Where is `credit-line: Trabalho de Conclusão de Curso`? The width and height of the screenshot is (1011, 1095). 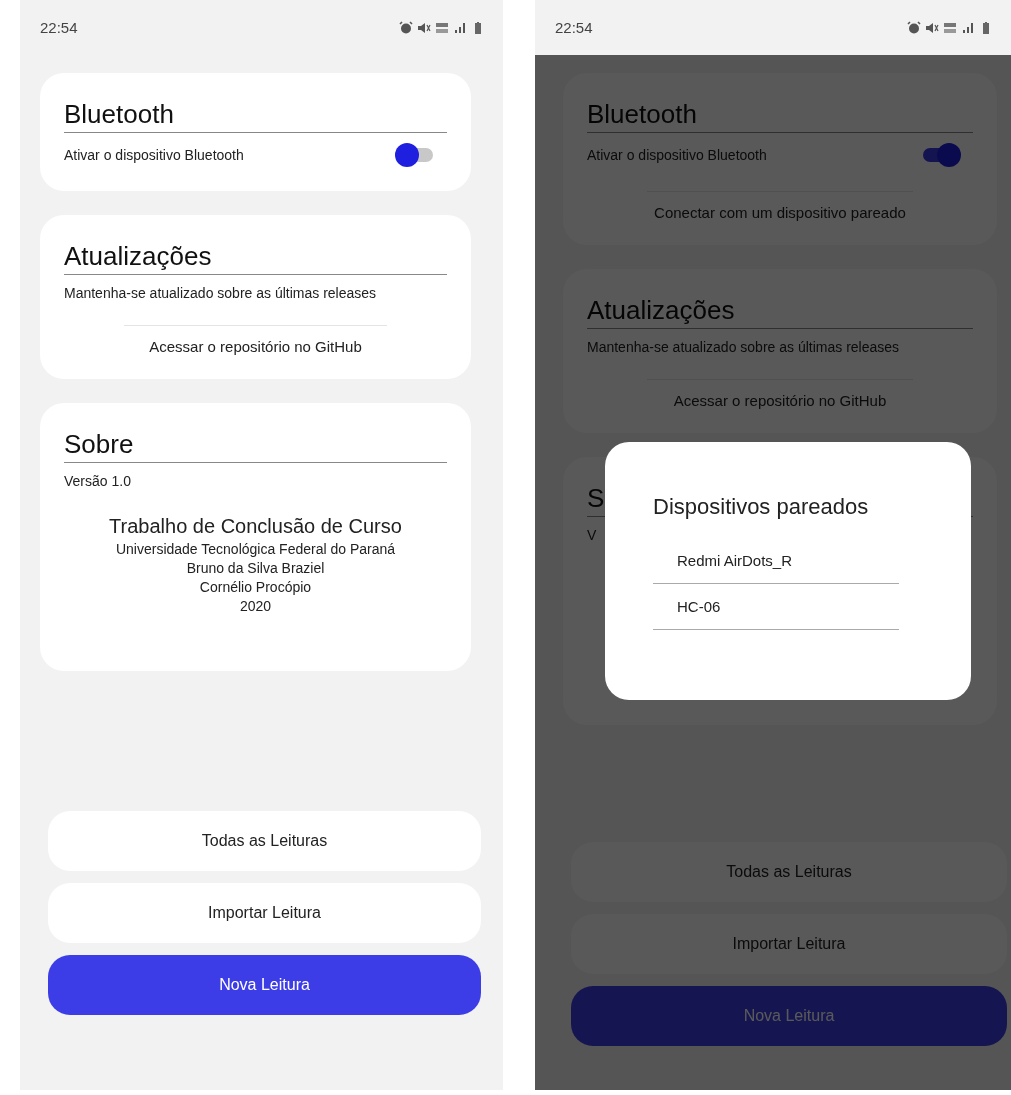 credit-line: Trabalho de Conclusão de Curso is located at coordinates (255, 526).